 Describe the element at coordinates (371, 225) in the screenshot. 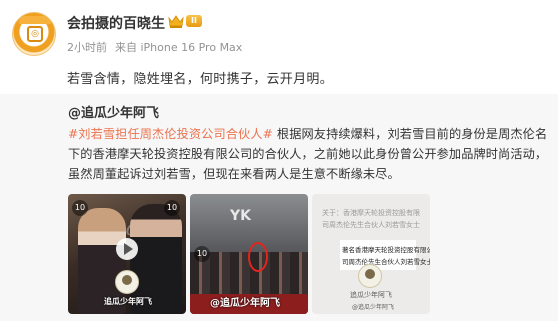

I see `document-faint-line: 司周杰伦先生合伙人刘若雪女士` at that location.